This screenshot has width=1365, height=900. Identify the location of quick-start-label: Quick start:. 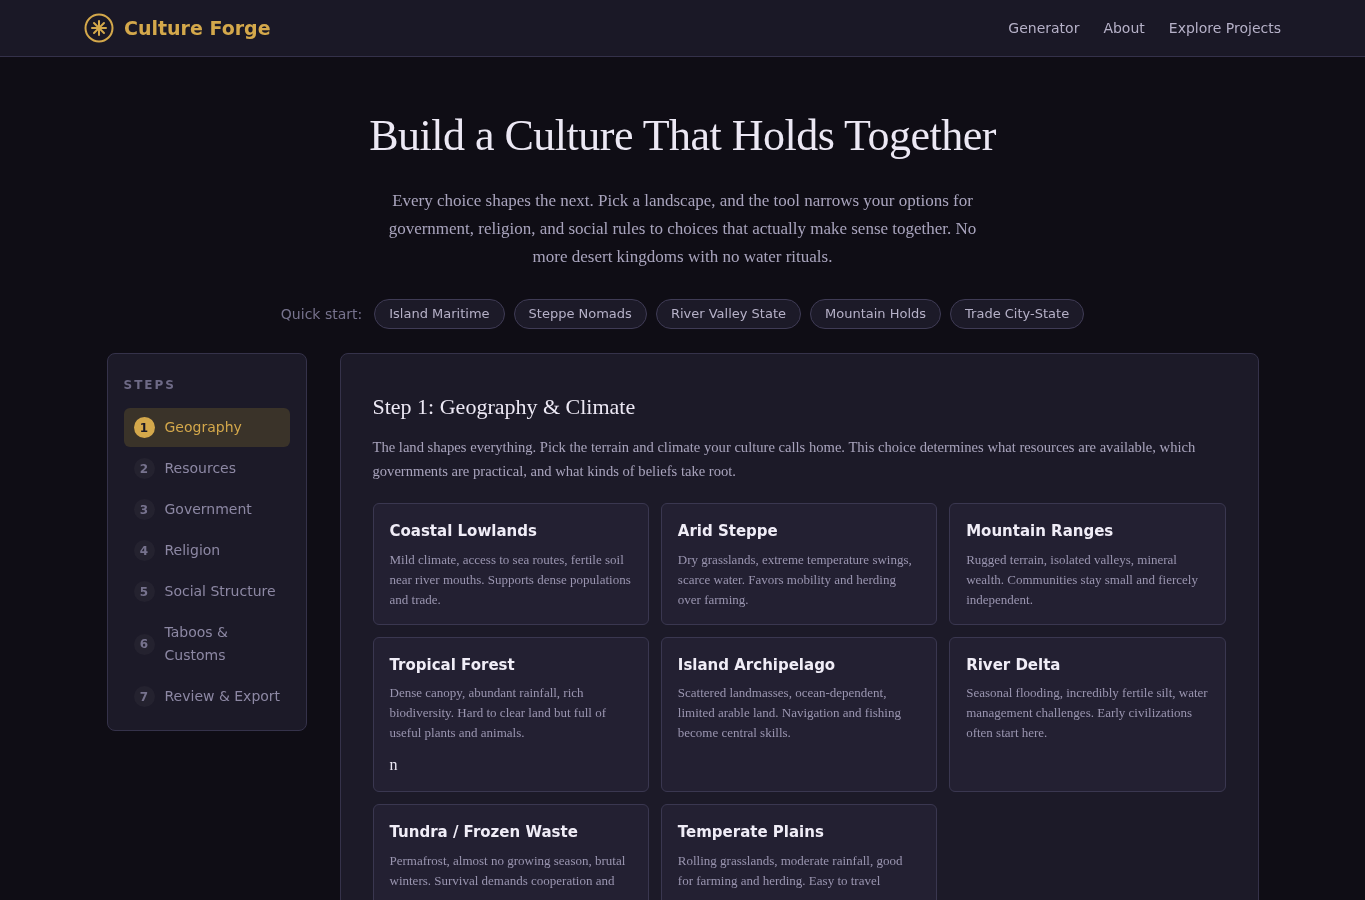
(321, 314).